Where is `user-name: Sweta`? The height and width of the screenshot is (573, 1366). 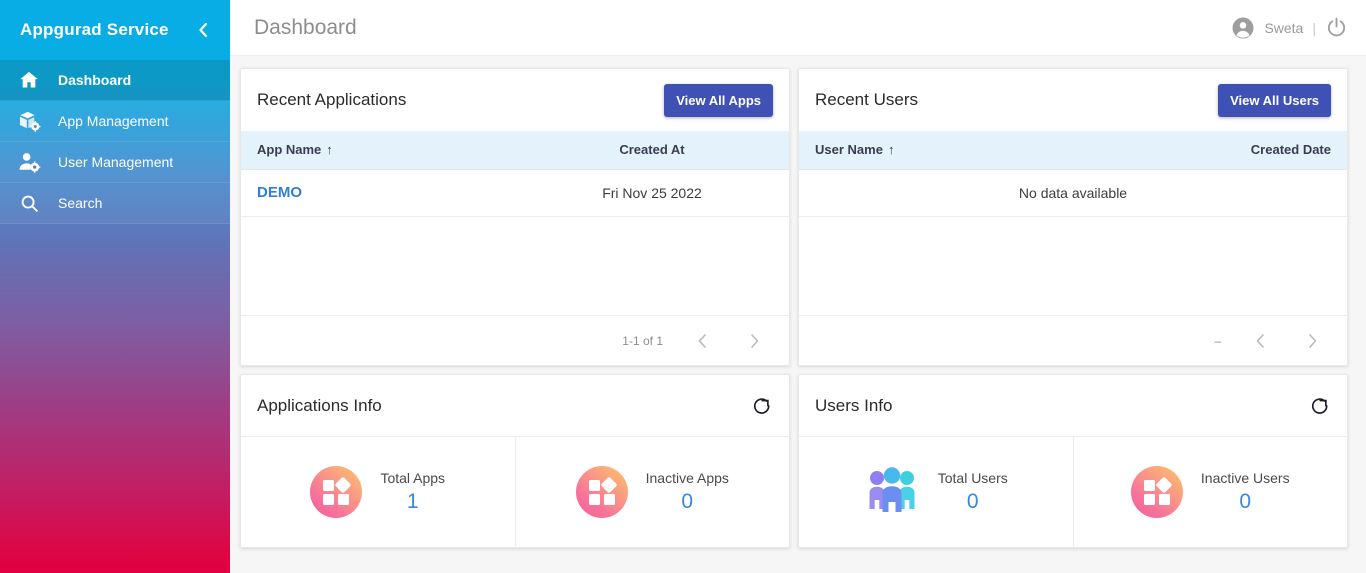
user-name: Sweta is located at coordinates (1284, 27).